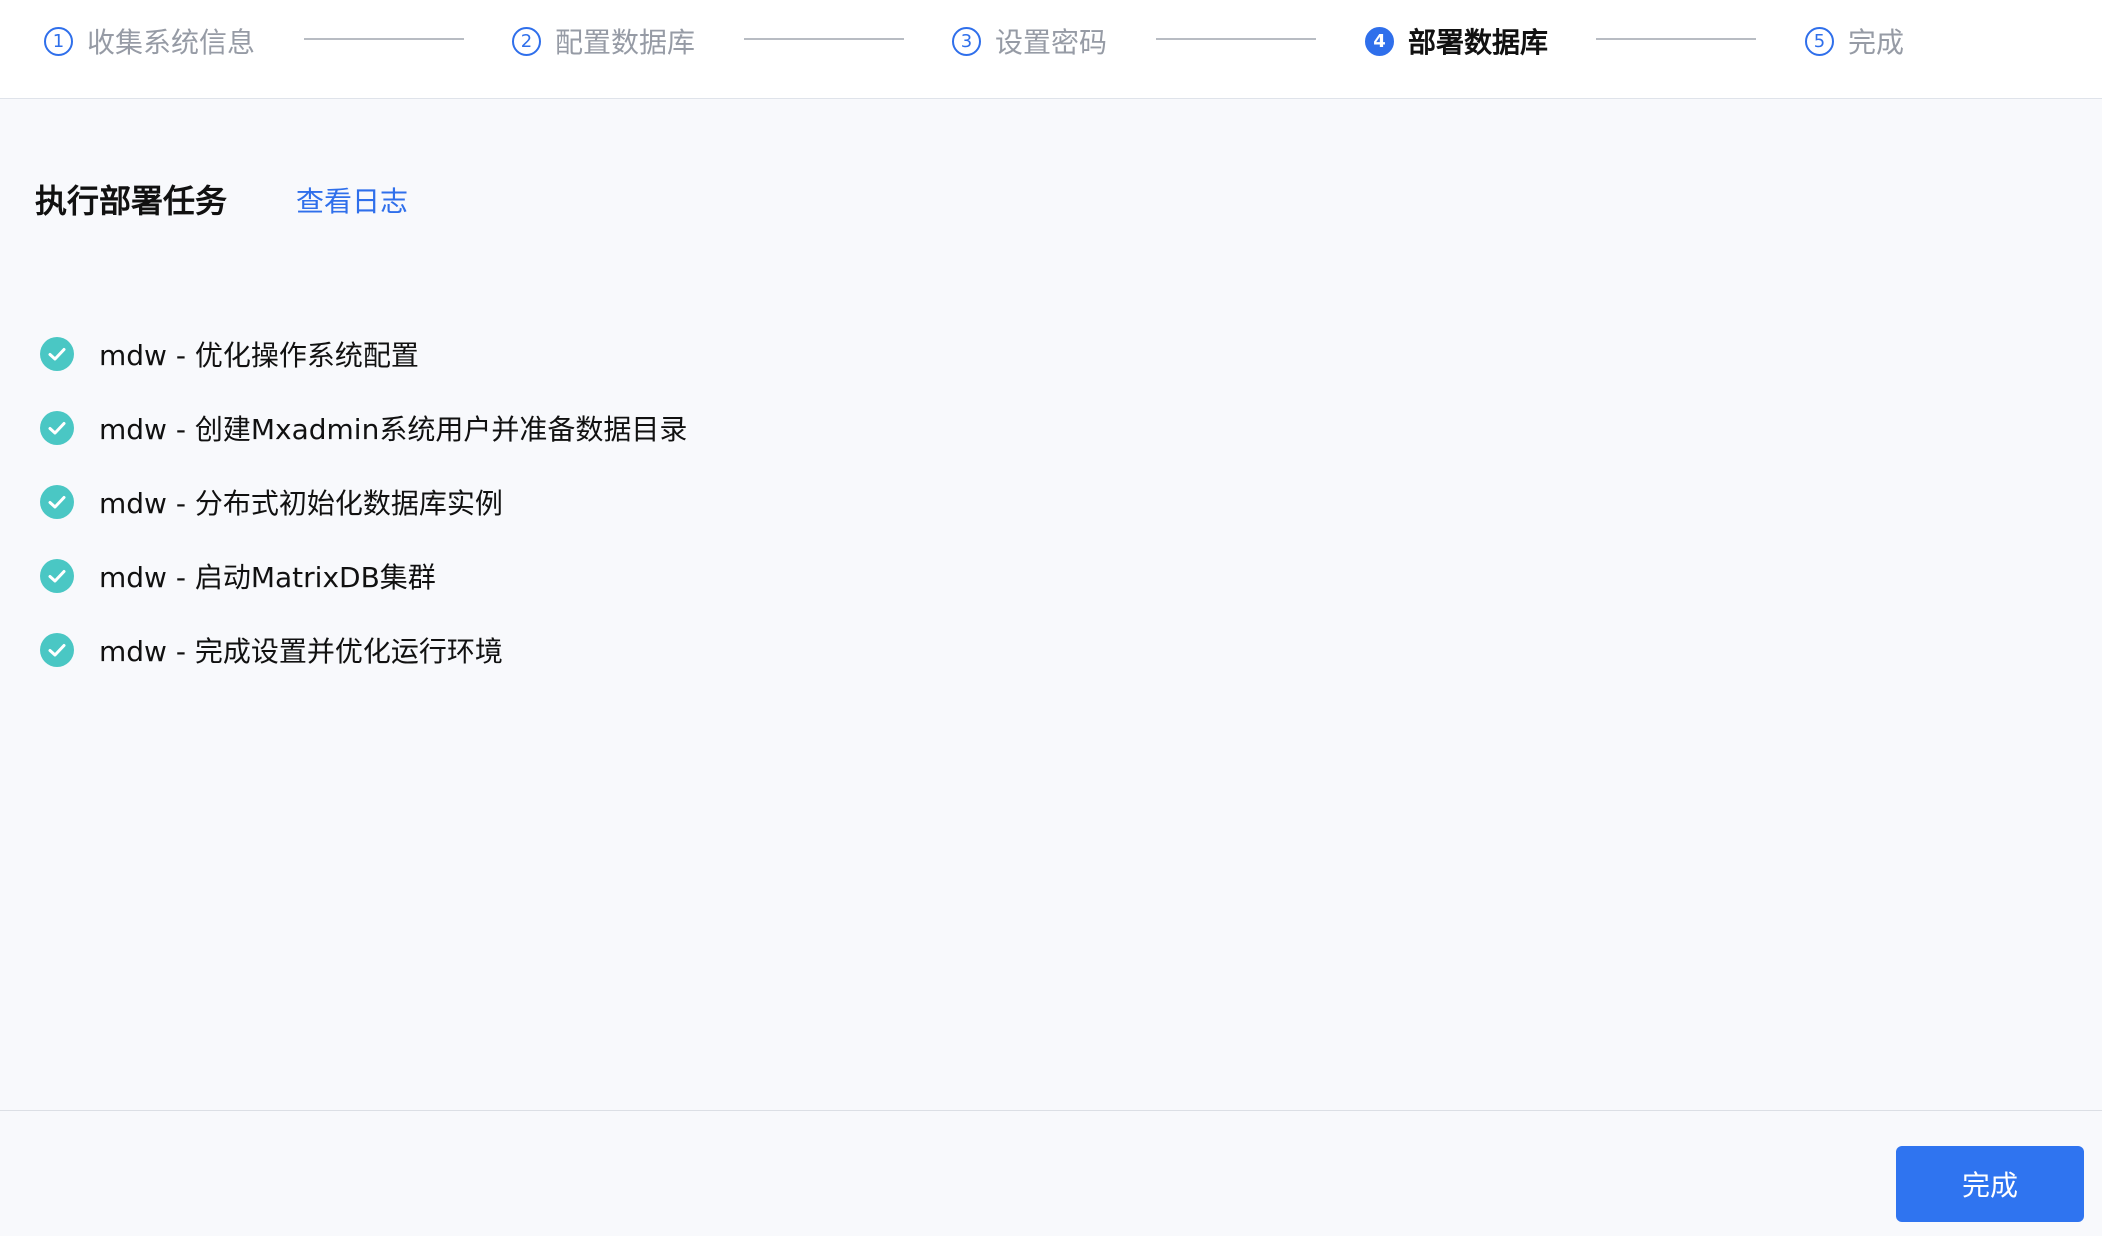 The width and height of the screenshot is (2102, 1236). Describe the element at coordinates (301, 503) in the screenshot. I see `task-label: mdw - 分布式初始化数据库实例` at that location.